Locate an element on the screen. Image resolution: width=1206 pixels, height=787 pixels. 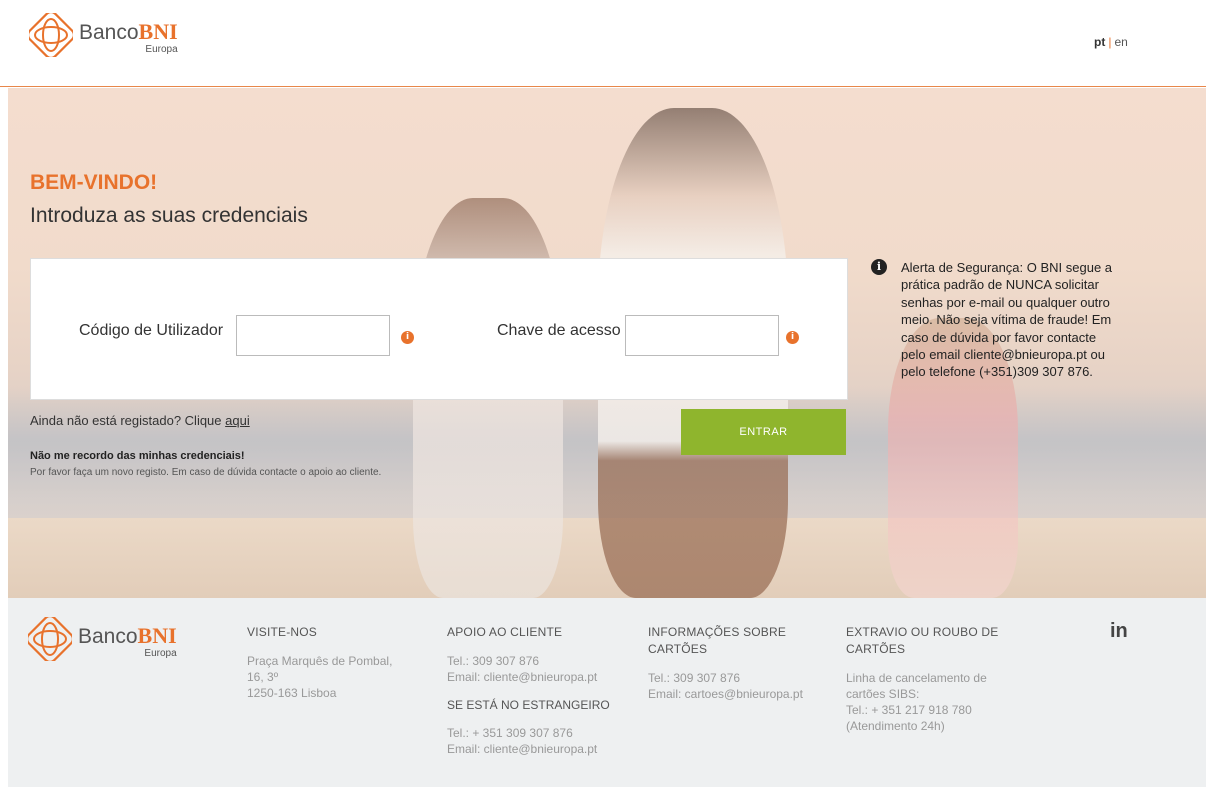
language-switch: pt | en is located at coordinates (1111, 42).